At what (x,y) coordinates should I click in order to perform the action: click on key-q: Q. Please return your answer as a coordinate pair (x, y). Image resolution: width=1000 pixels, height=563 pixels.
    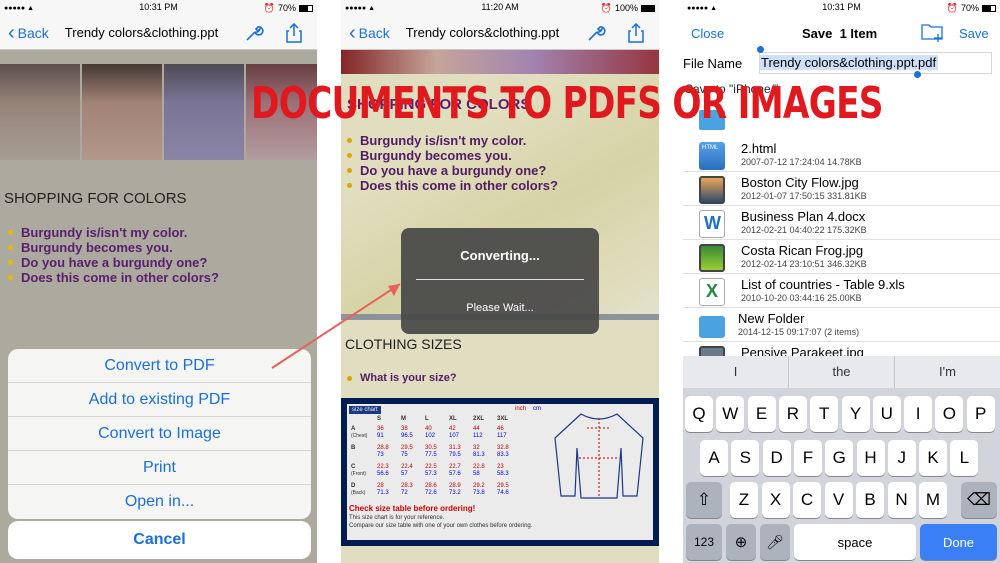
    Looking at the image, I should click on (699, 414).